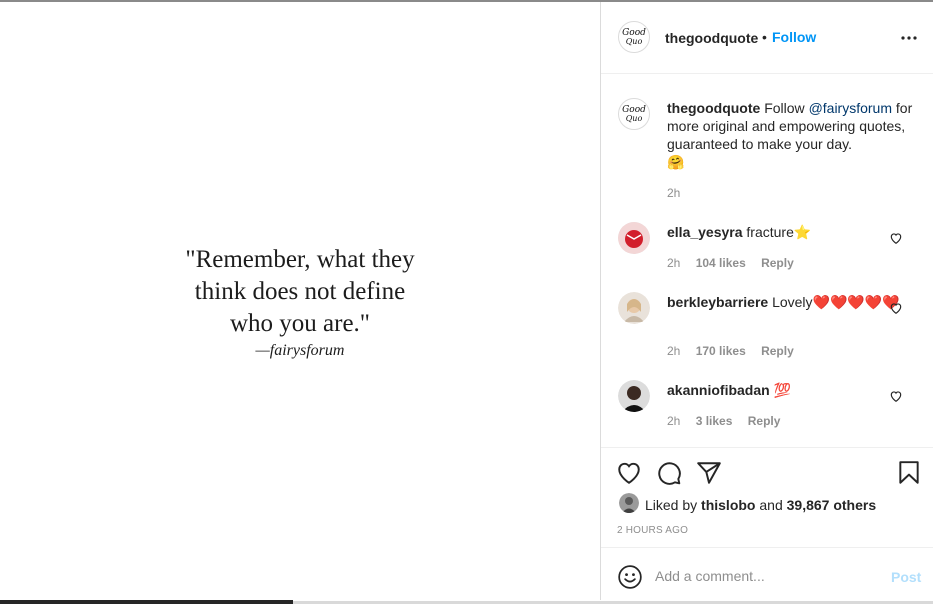  What do you see at coordinates (802, 232) in the screenshot?
I see `comment-emoji: ⭐` at bounding box center [802, 232].